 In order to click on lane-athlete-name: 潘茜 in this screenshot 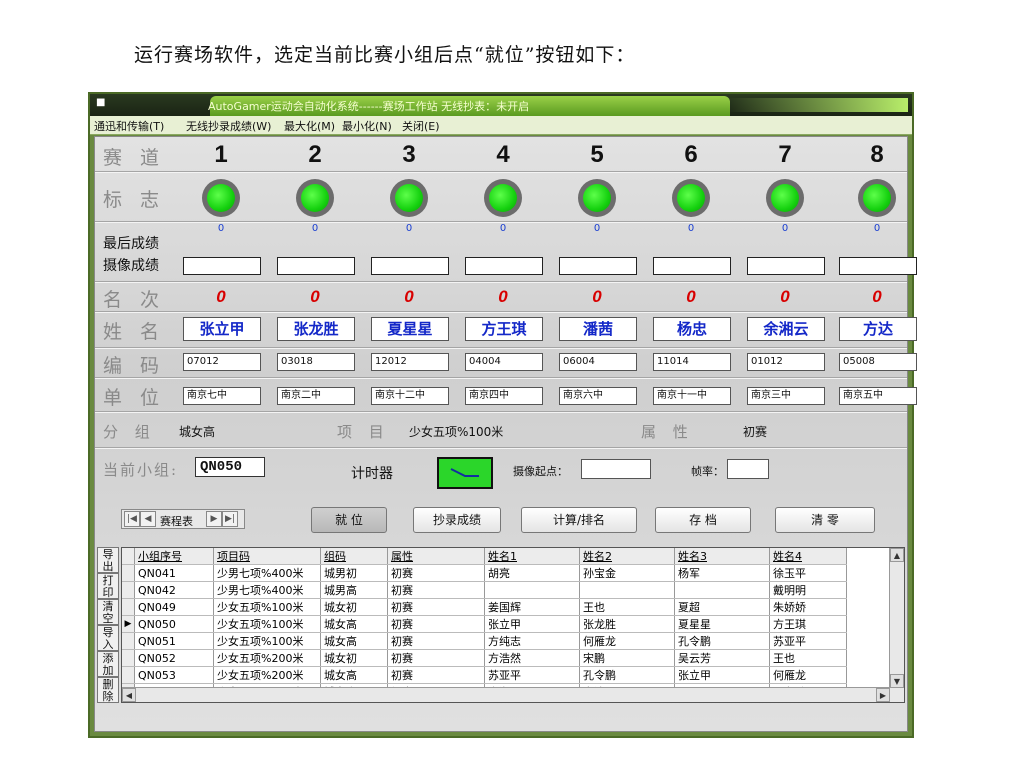, I will do `click(598, 329)`.